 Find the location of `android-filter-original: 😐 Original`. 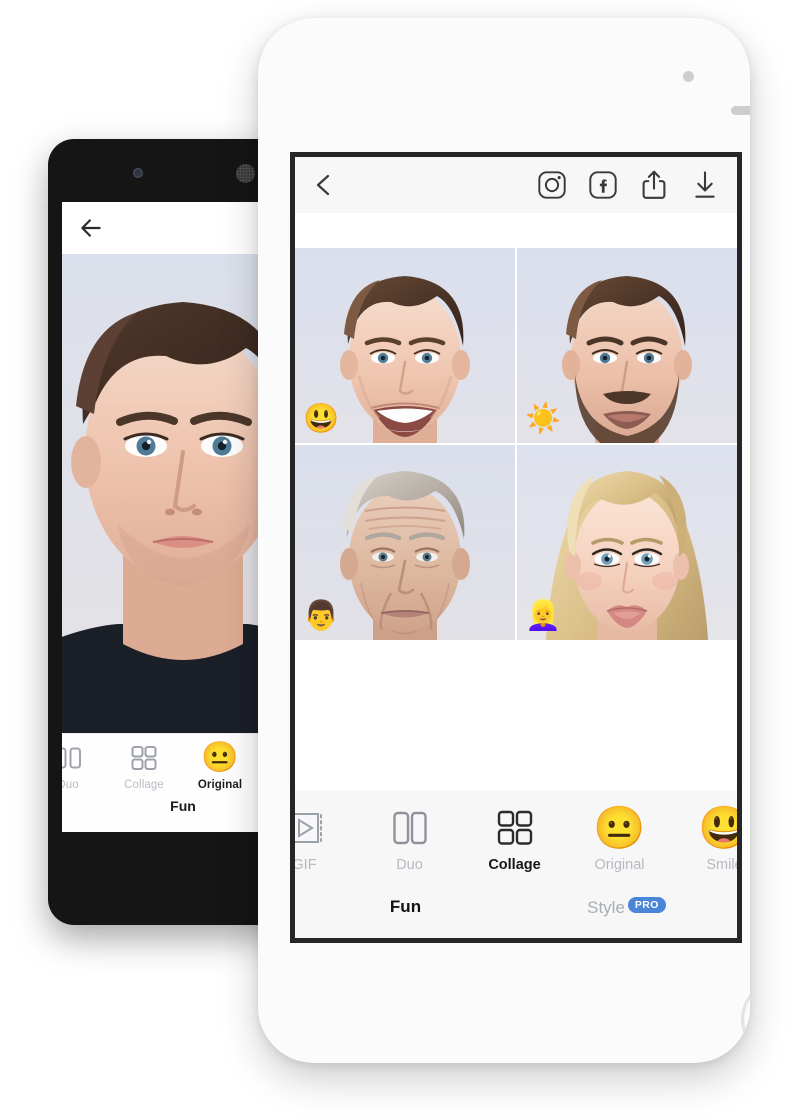

android-filter-original: 😐 Original is located at coordinates (220, 766).